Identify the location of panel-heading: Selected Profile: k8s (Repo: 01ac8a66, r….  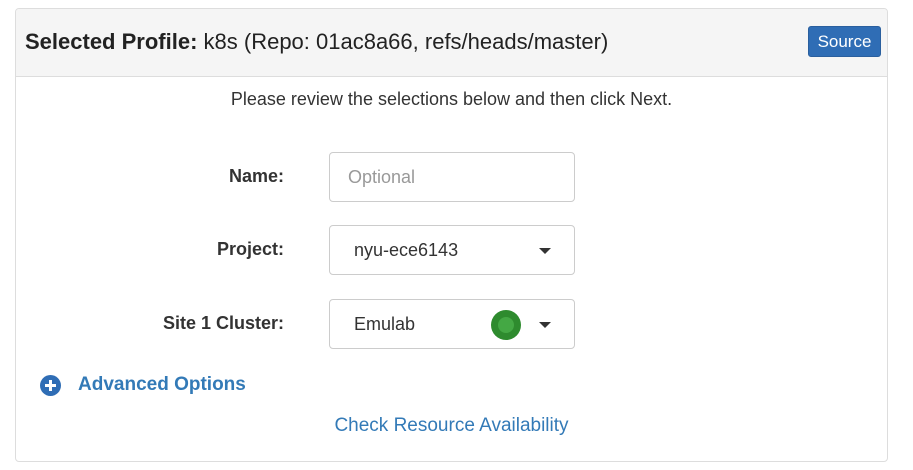
(451, 43).